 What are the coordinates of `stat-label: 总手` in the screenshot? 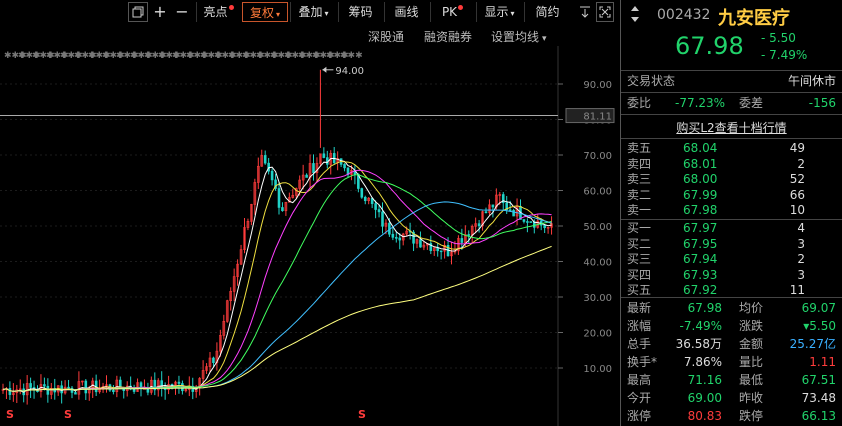 It's located at (639, 344).